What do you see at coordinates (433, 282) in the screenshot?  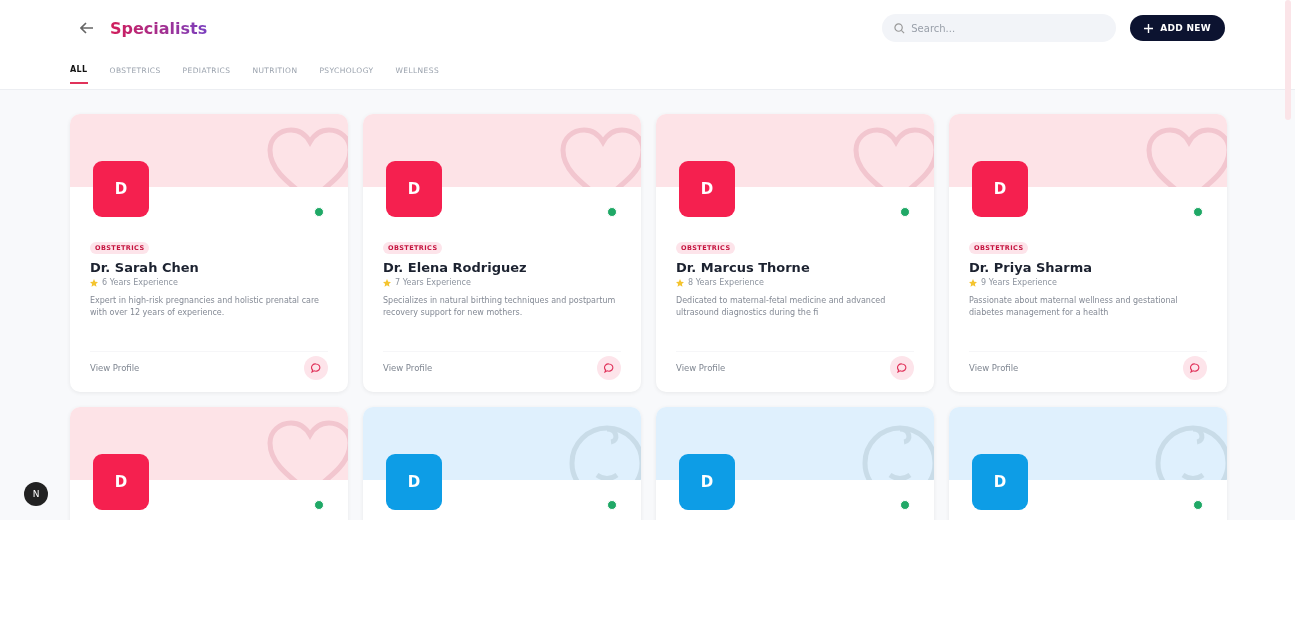 I see `experience-text: 7 Years Experience` at bounding box center [433, 282].